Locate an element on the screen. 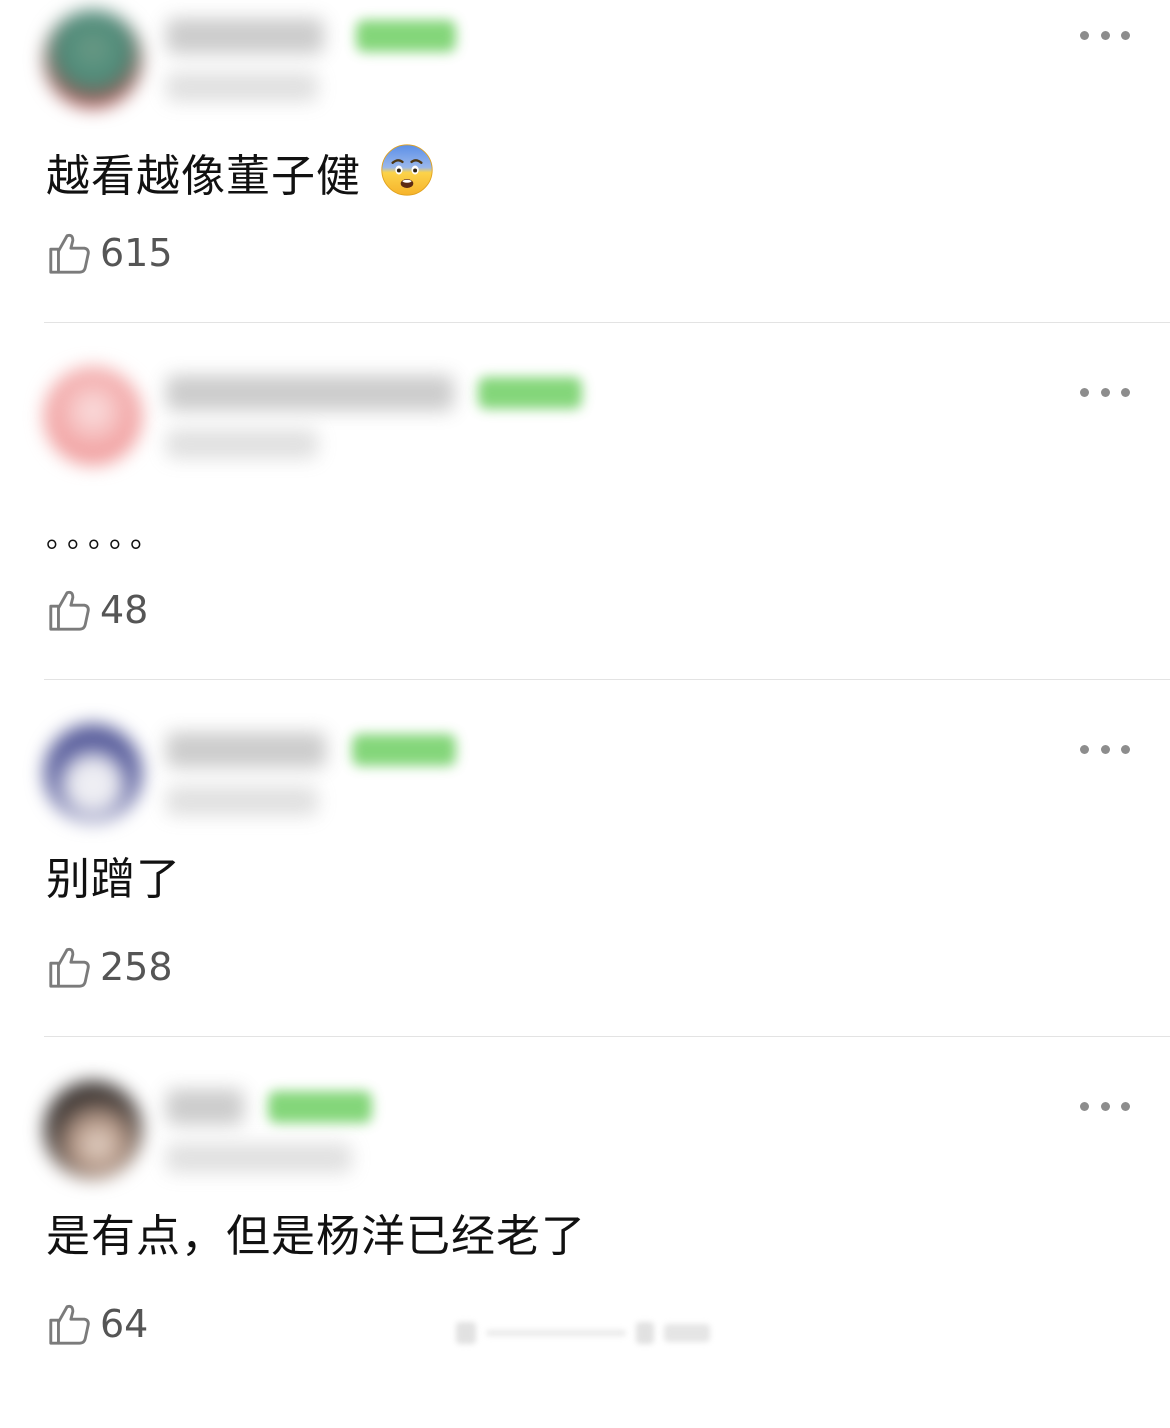  watermark-blurred is located at coordinates (583, 1333).